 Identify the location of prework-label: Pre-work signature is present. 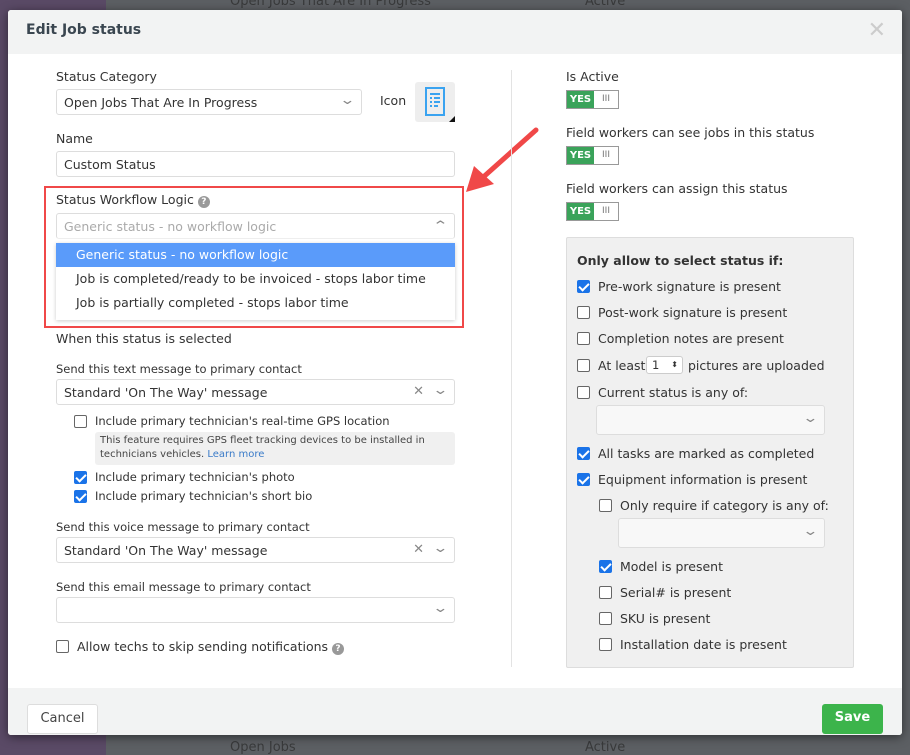
(689, 286).